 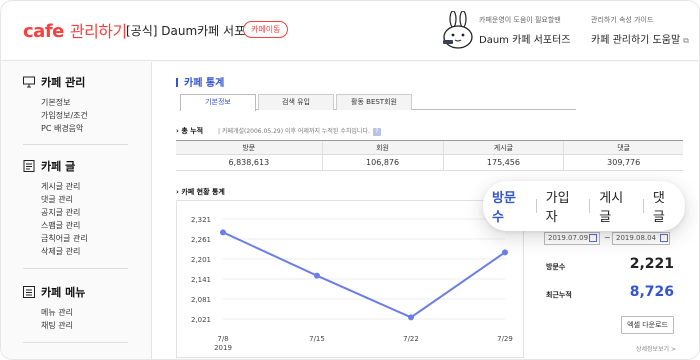 What do you see at coordinates (556, 267) in the screenshot?
I see `visits-label: 방문수` at bounding box center [556, 267].